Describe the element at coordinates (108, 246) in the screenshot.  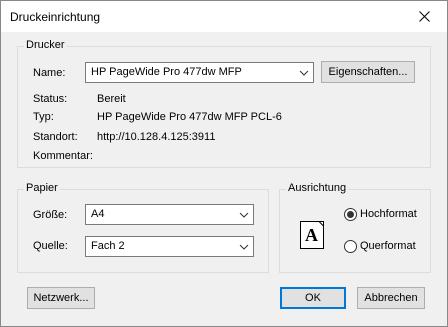
I see `paper-source-value: Fach 2` at that location.